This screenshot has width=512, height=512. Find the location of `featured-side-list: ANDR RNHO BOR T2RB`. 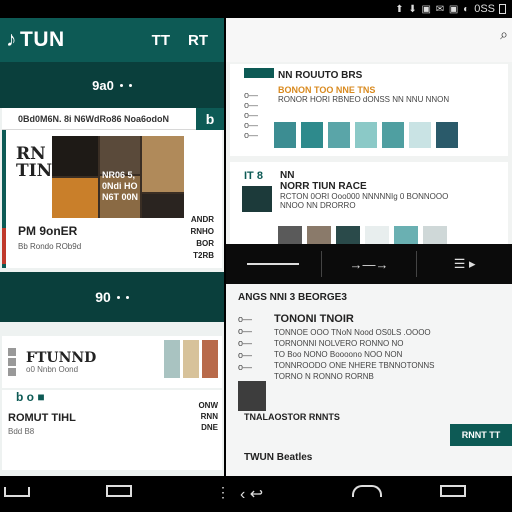

featured-side-list: ANDR RNHO BOR T2RB is located at coordinates (202, 237).